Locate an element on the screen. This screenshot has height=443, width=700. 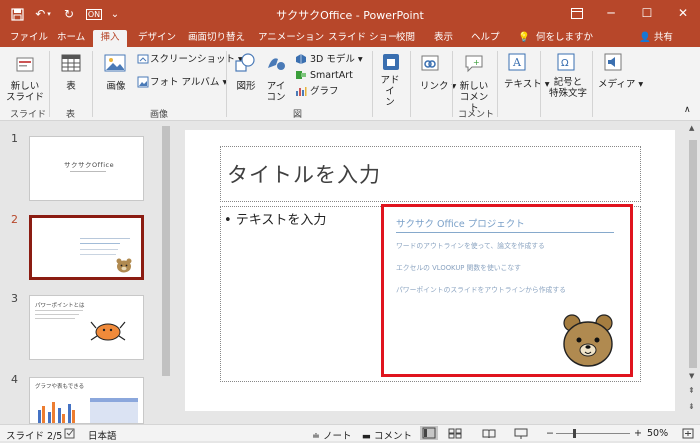
slide-thumbnail-4: グラフや表もできる is located at coordinates (86, 400).